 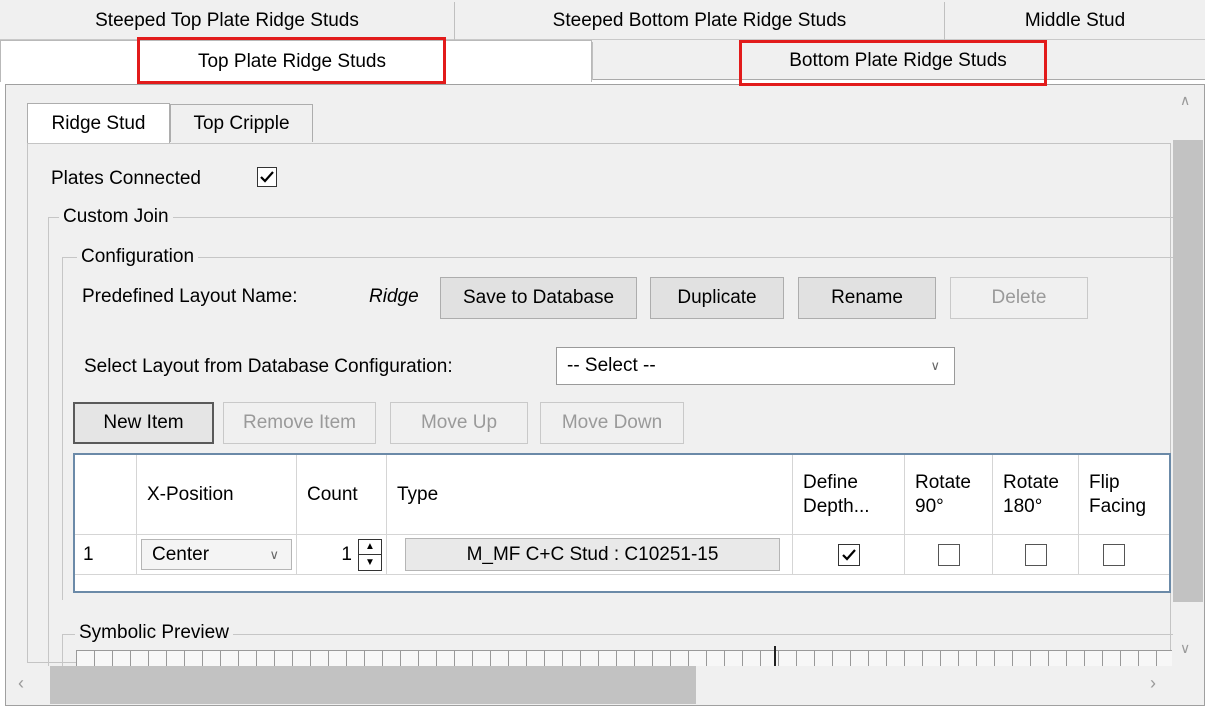 I want to click on rotate-180-checkbox, so click(x=1035, y=554).